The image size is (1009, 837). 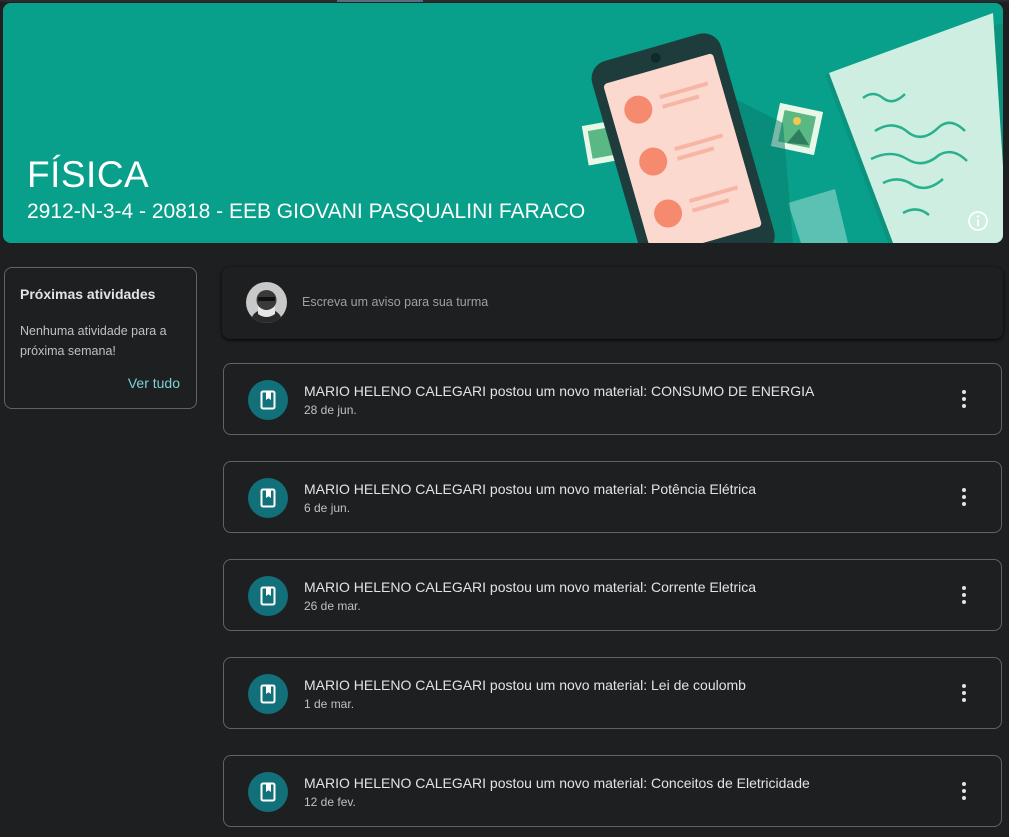 What do you see at coordinates (329, 704) in the screenshot?
I see `post-date: 1 de mar.` at bounding box center [329, 704].